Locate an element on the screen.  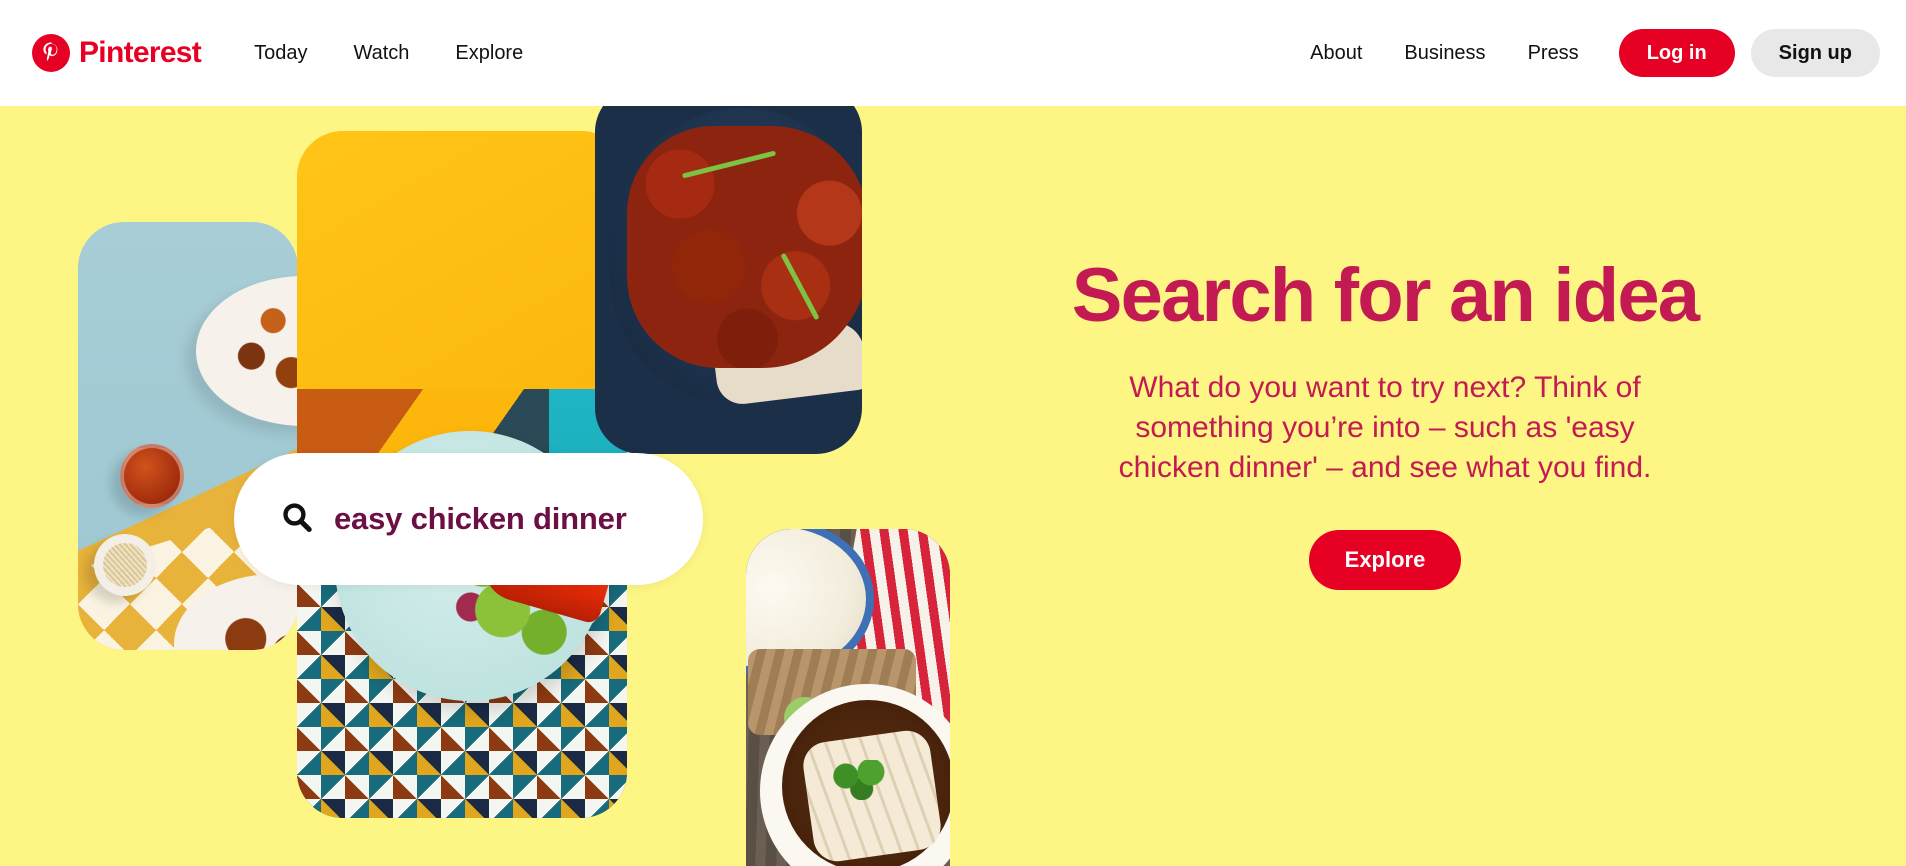
nav-item-business: Business is located at coordinates (1444, 53).